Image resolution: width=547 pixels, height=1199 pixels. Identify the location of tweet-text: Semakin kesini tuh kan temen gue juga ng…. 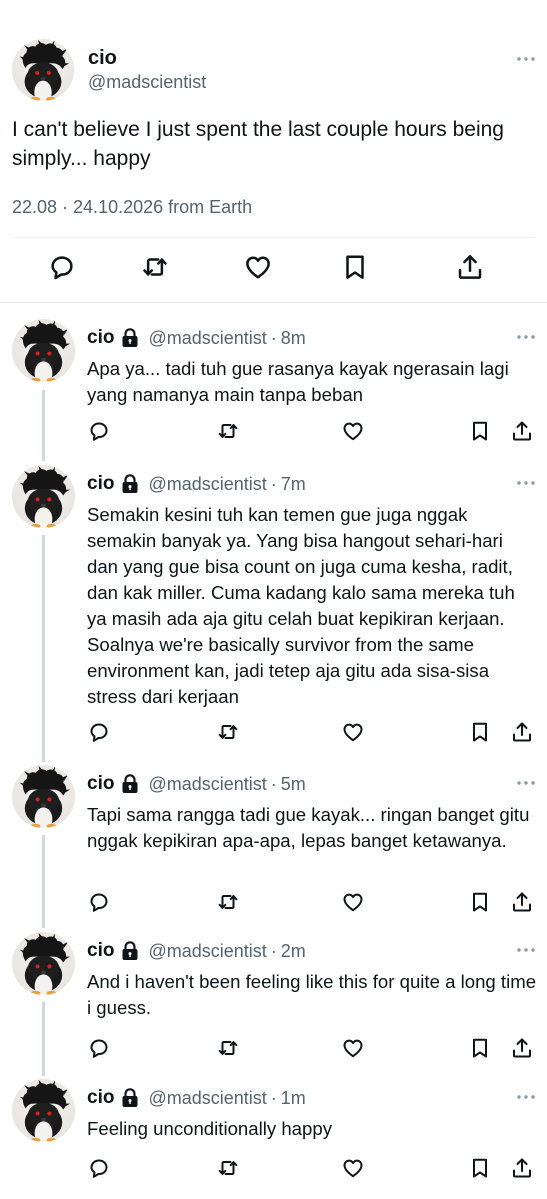
(301, 605).